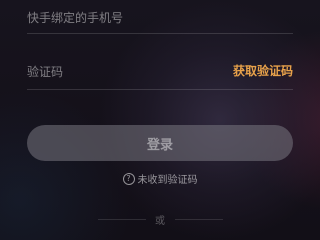 This screenshot has height=240, width=320. I want to click on question-icon: ?, so click(128, 178).